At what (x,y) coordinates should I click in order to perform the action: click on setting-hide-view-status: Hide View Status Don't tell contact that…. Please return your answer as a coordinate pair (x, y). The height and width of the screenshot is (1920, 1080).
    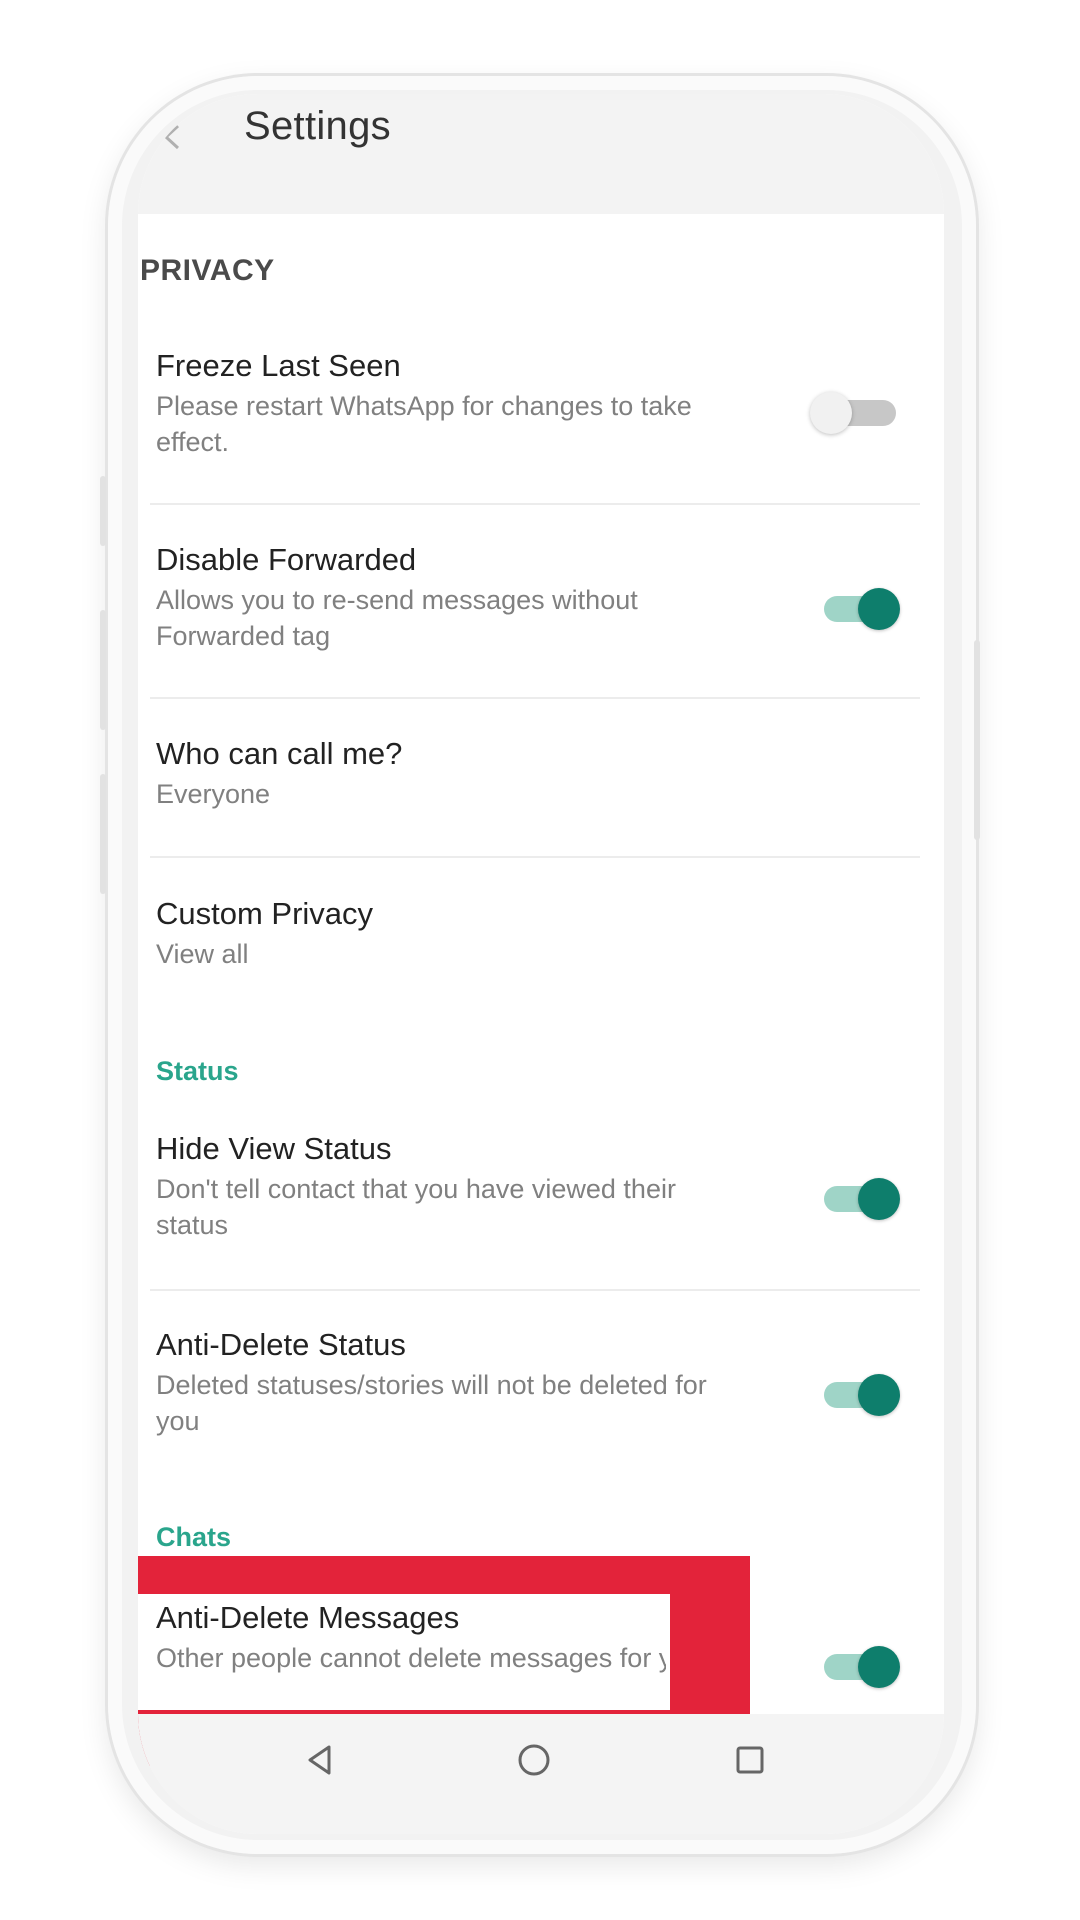
    Looking at the image, I should click on (541, 1186).